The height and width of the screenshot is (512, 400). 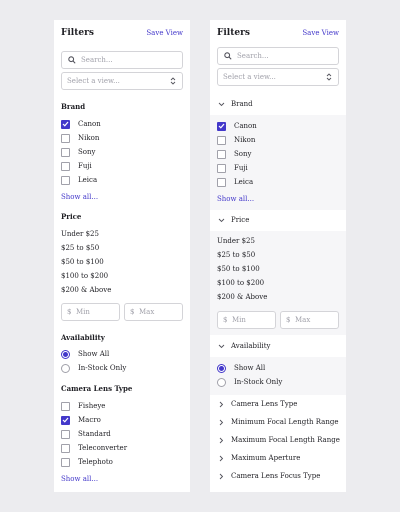 I want to click on lens-type-option: Fisheye, so click(x=83, y=406).